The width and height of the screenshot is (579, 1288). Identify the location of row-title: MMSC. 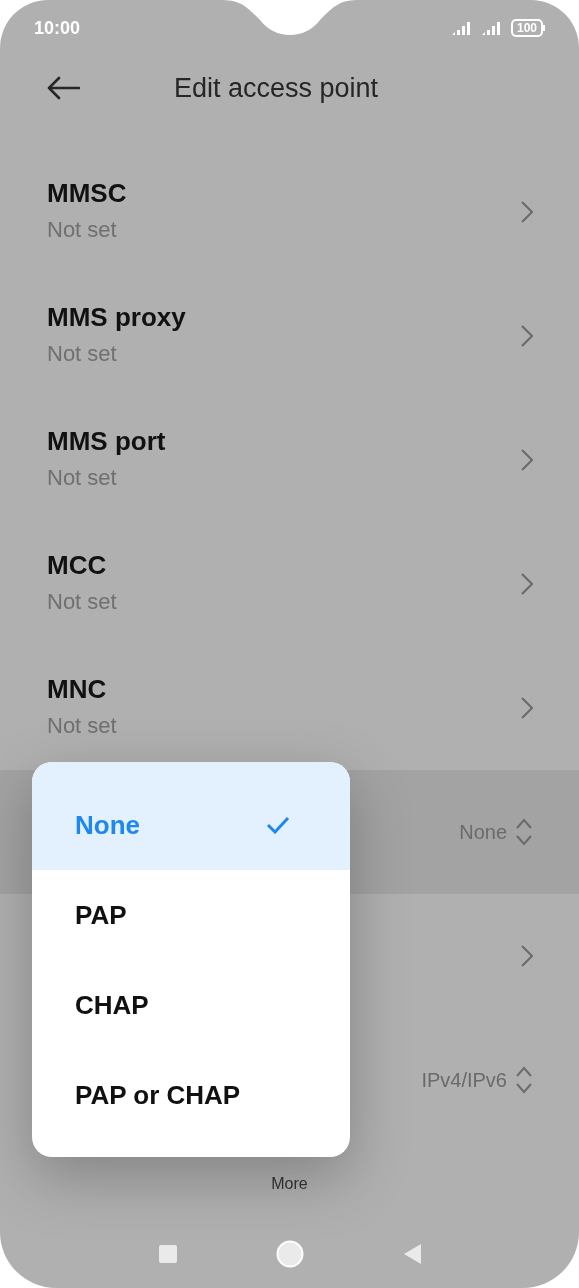
(87, 193).